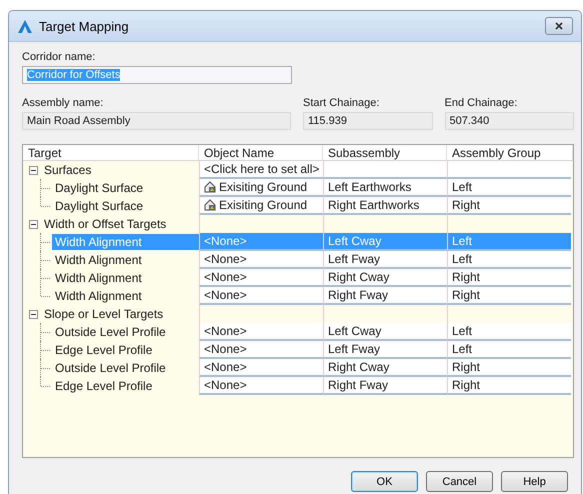  I want to click on column-header: Target, so click(111, 152).